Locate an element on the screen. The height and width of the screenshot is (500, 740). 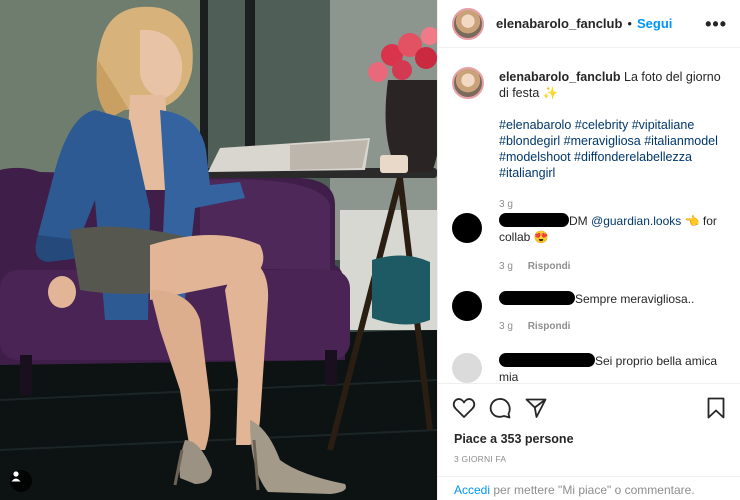
username-link: elenabarolo_fanclub is located at coordinates (559, 23).